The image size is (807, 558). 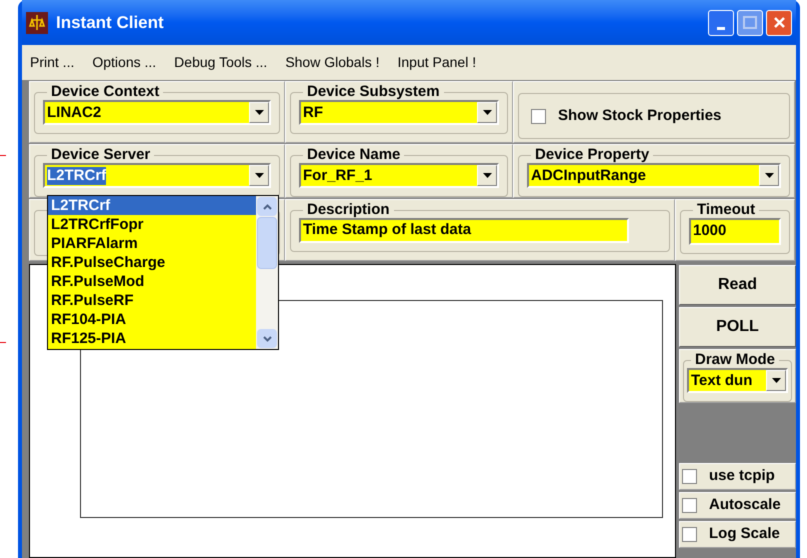 What do you see at coordinates (152, 338) in the screenshot?
I see `list-option: RF125-PIA` at bounding box center [152, 338].